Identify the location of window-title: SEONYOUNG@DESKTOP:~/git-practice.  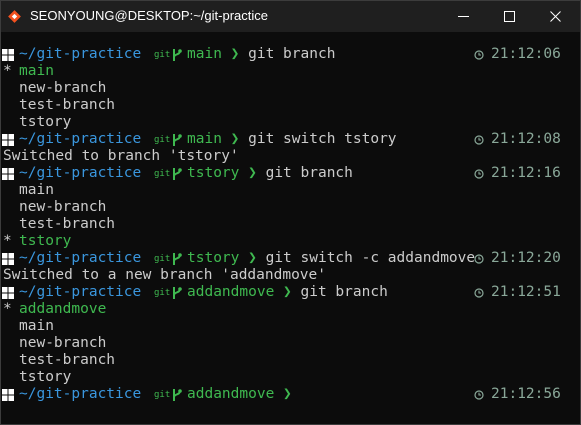
(149, 15).